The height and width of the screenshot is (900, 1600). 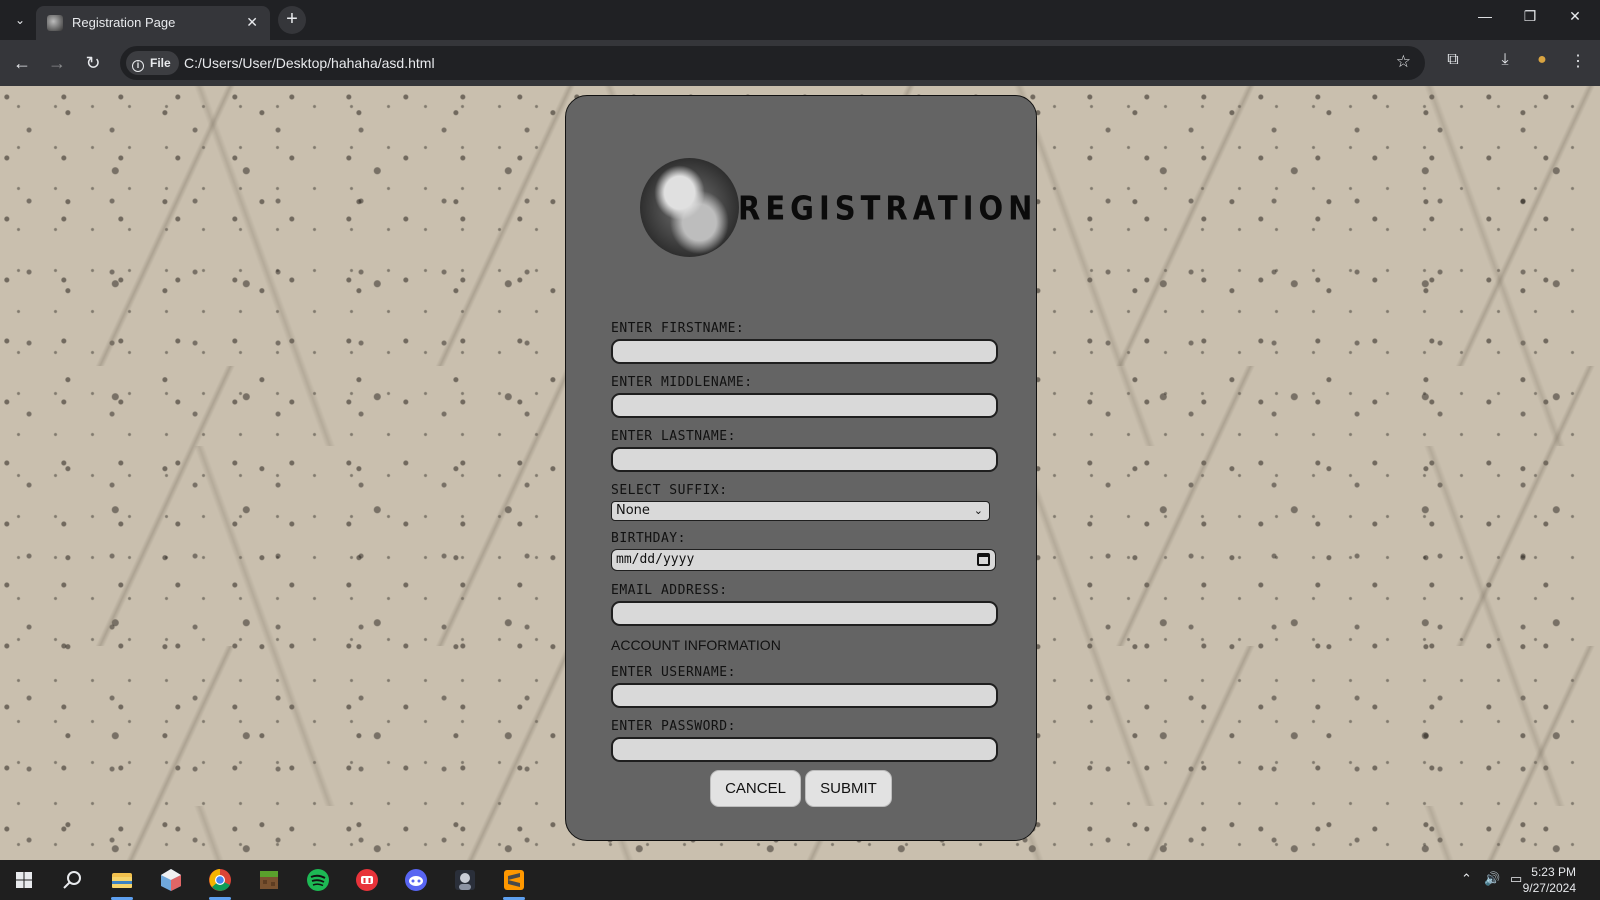 What do you see at coordinates (800, 511) in the screenshot?
I see `suffix-select: None ⌄` at bounding box center [800, 511].